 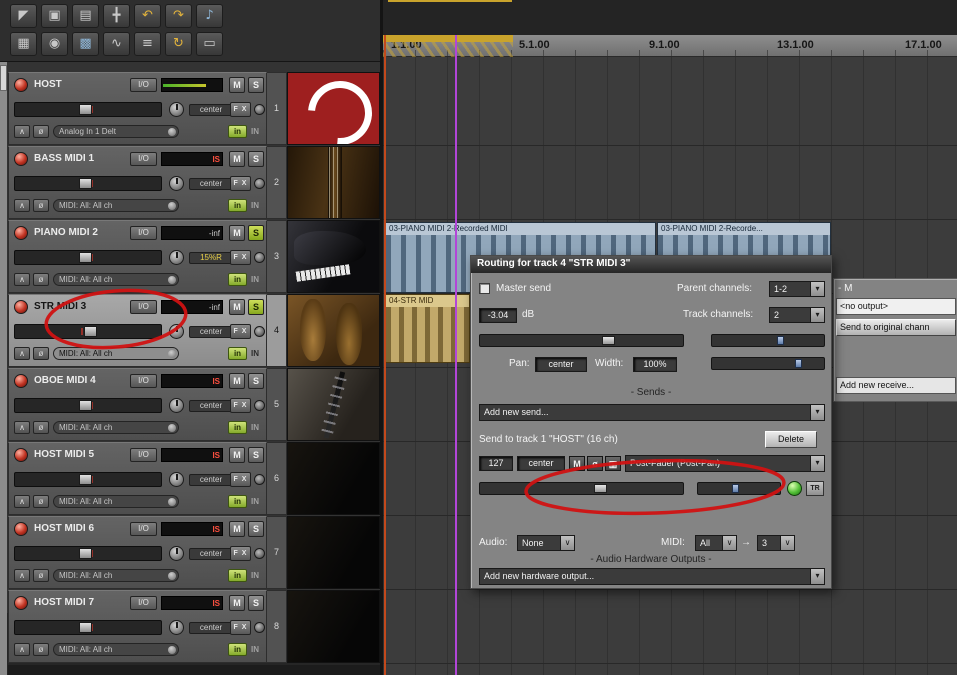 What do you see at coordinates (448, 38) in the screenshot?
I see `loop-selection-bar` at bounding box center [448, 38].